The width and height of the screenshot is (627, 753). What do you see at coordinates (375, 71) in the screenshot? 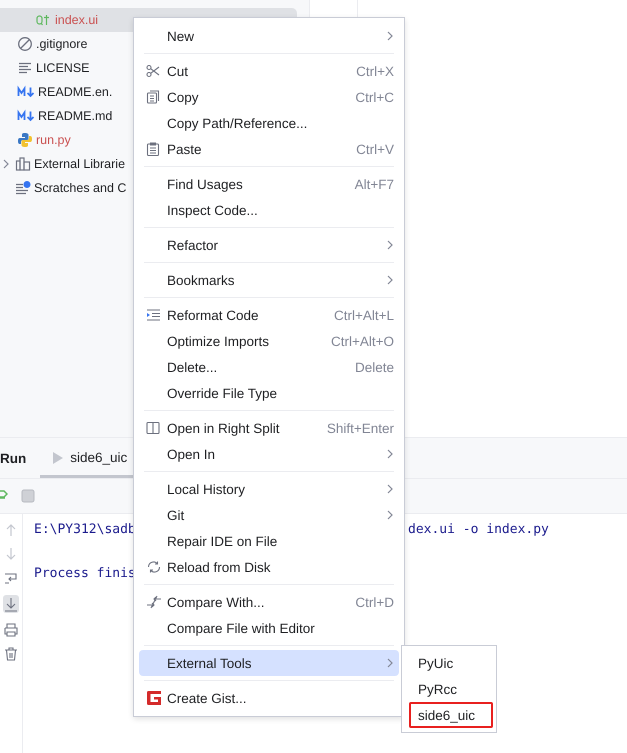
I see `shortcut-text: Ctrl+X` at bounding box center [375, 71].